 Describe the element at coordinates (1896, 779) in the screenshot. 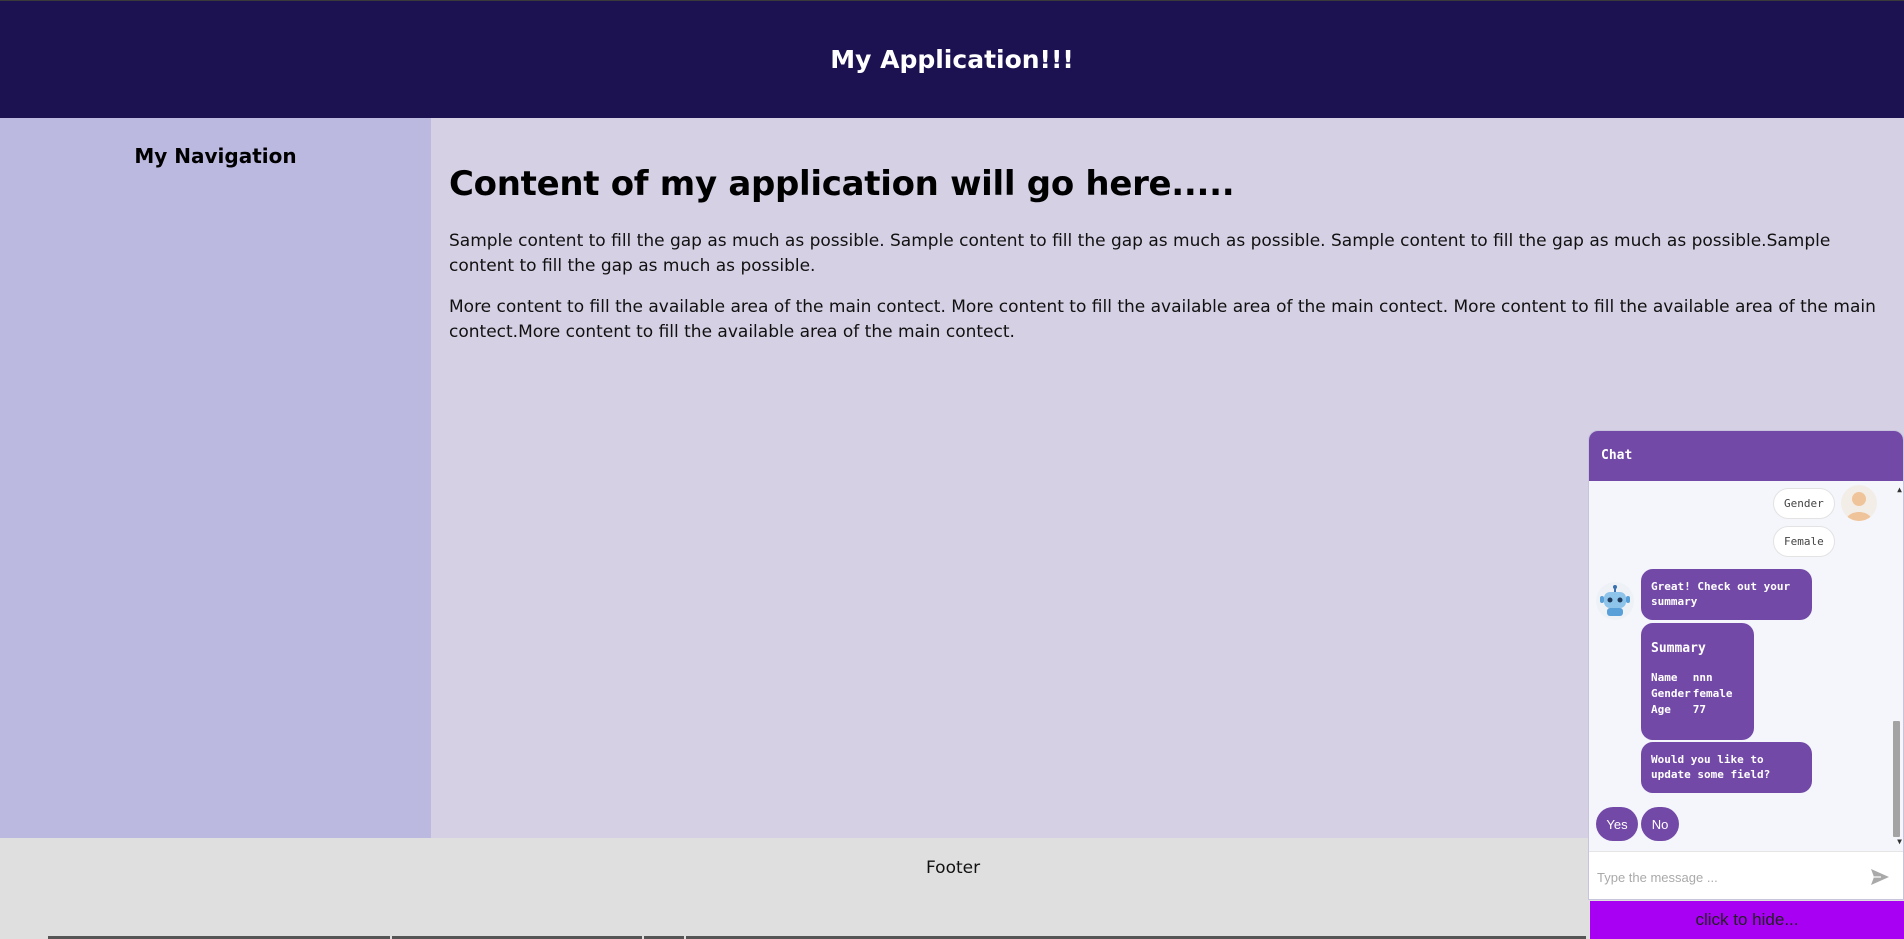

I see `chat-scrollbar` at that location.